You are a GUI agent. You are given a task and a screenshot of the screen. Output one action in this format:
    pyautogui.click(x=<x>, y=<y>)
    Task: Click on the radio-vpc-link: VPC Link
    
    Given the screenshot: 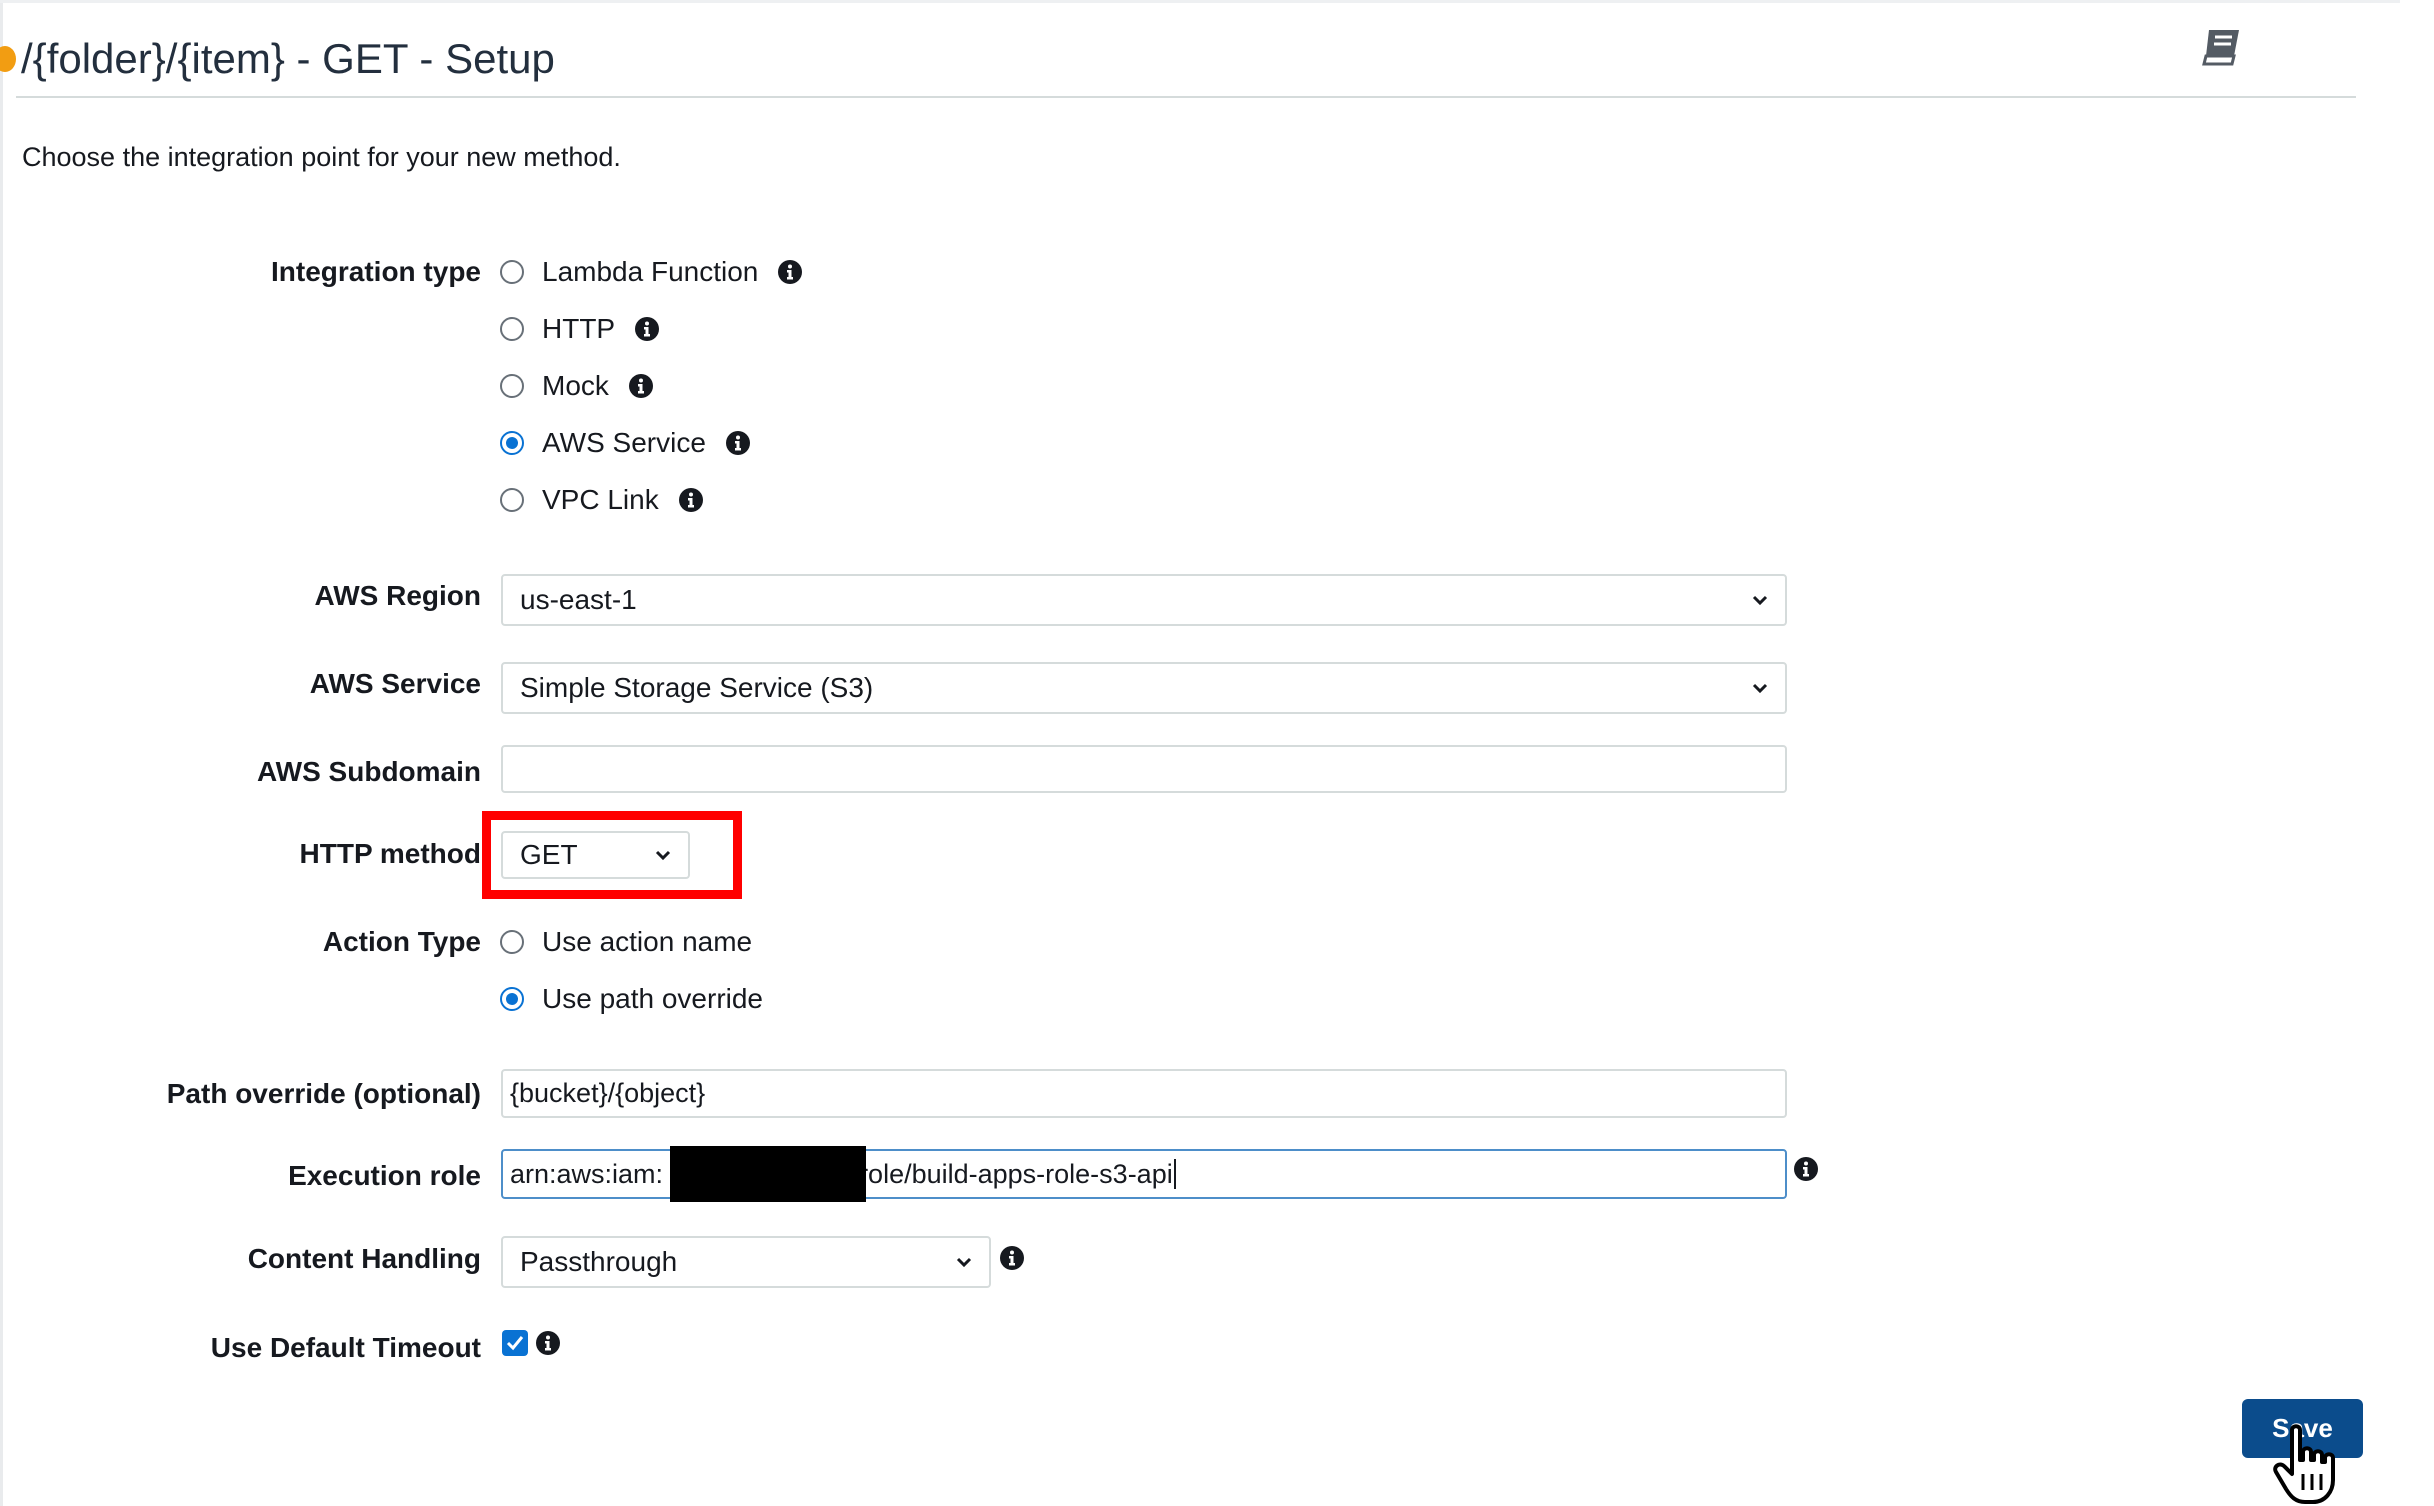 What is the action you would take?
    pyautogui.click(x=601, y=500)
    